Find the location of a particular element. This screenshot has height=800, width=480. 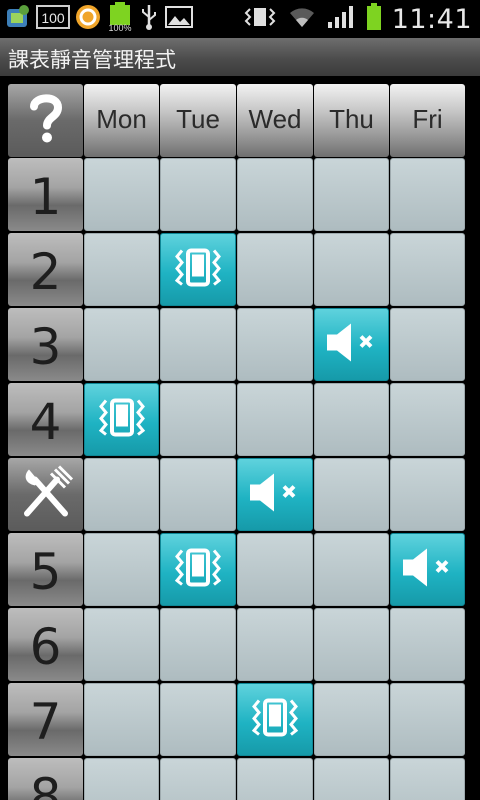

period-header-lunch is located at coordinates (45, 494).